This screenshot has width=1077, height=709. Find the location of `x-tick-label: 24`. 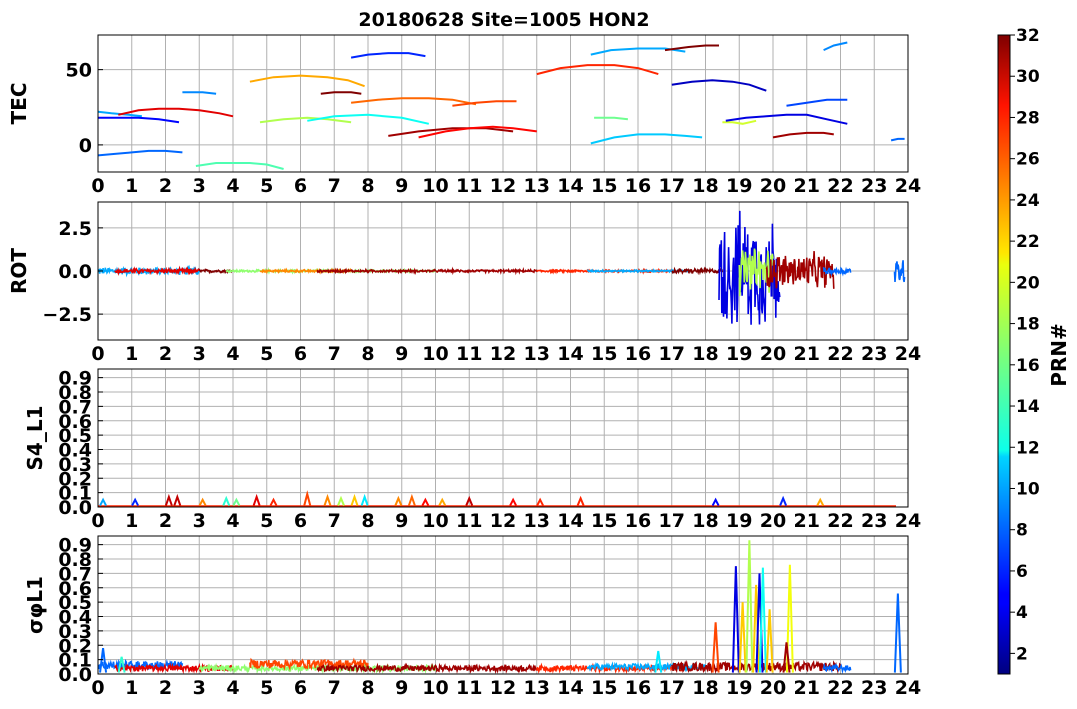

x-tick-label: 24 is located at coordinates (908, 354).